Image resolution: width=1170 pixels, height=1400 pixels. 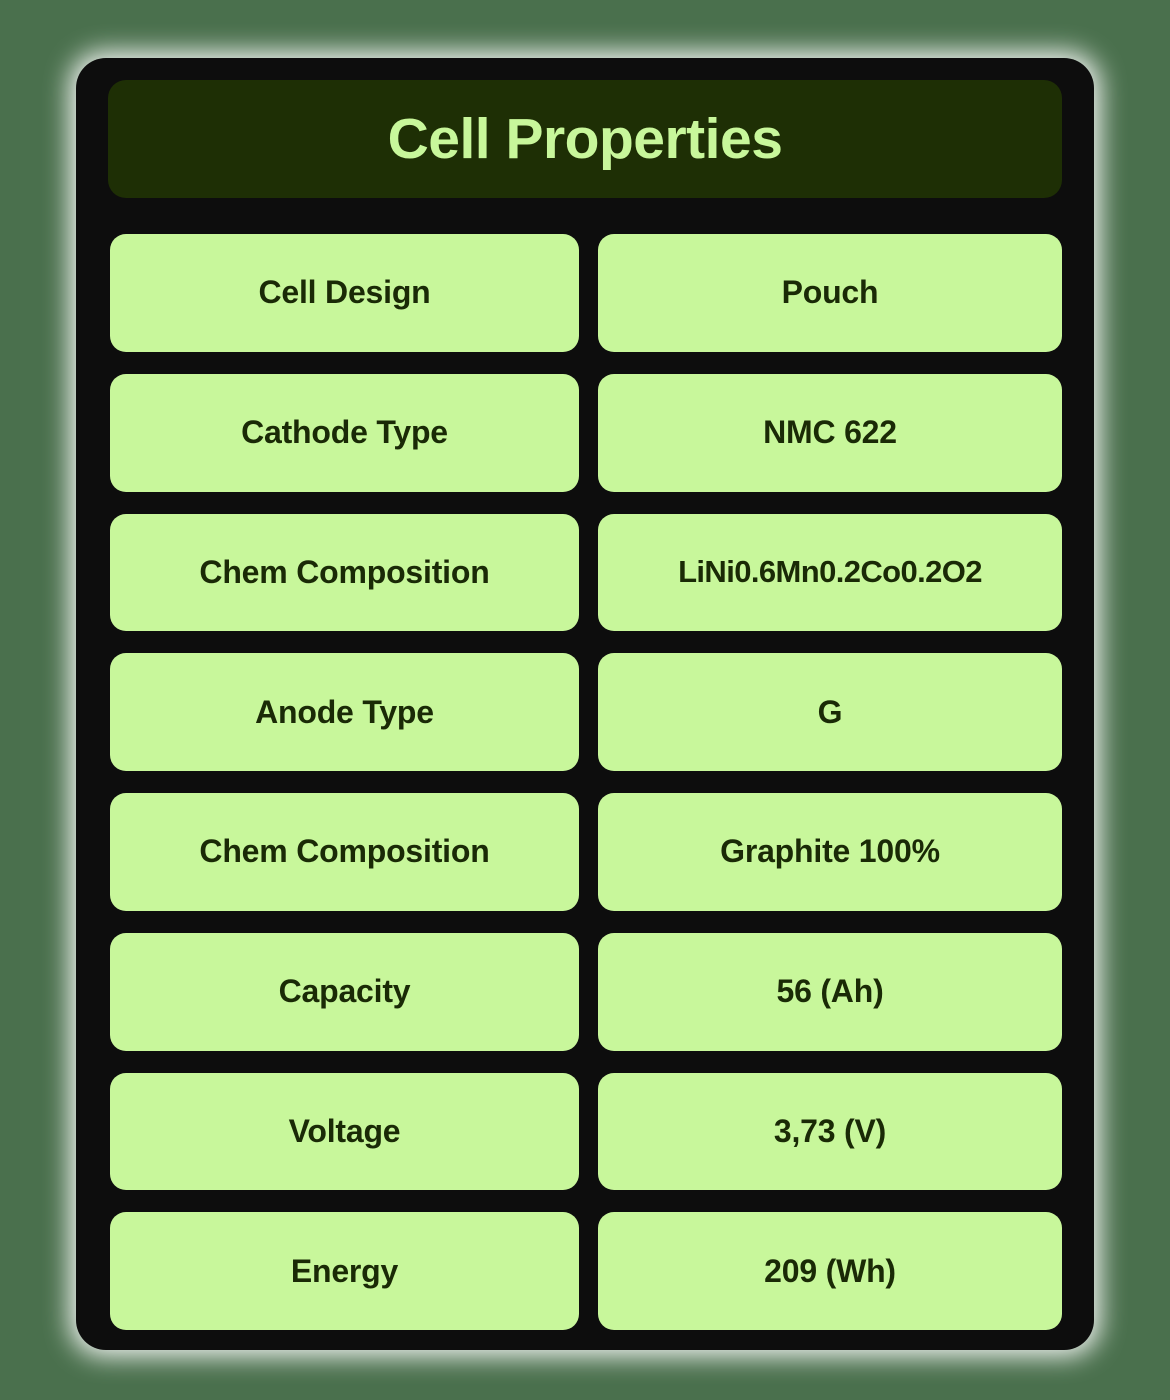 What do you see at coordinates (344, 1131) in the screenshot?
I see `property-label: Voltage` at bounding box center [344, 1131].